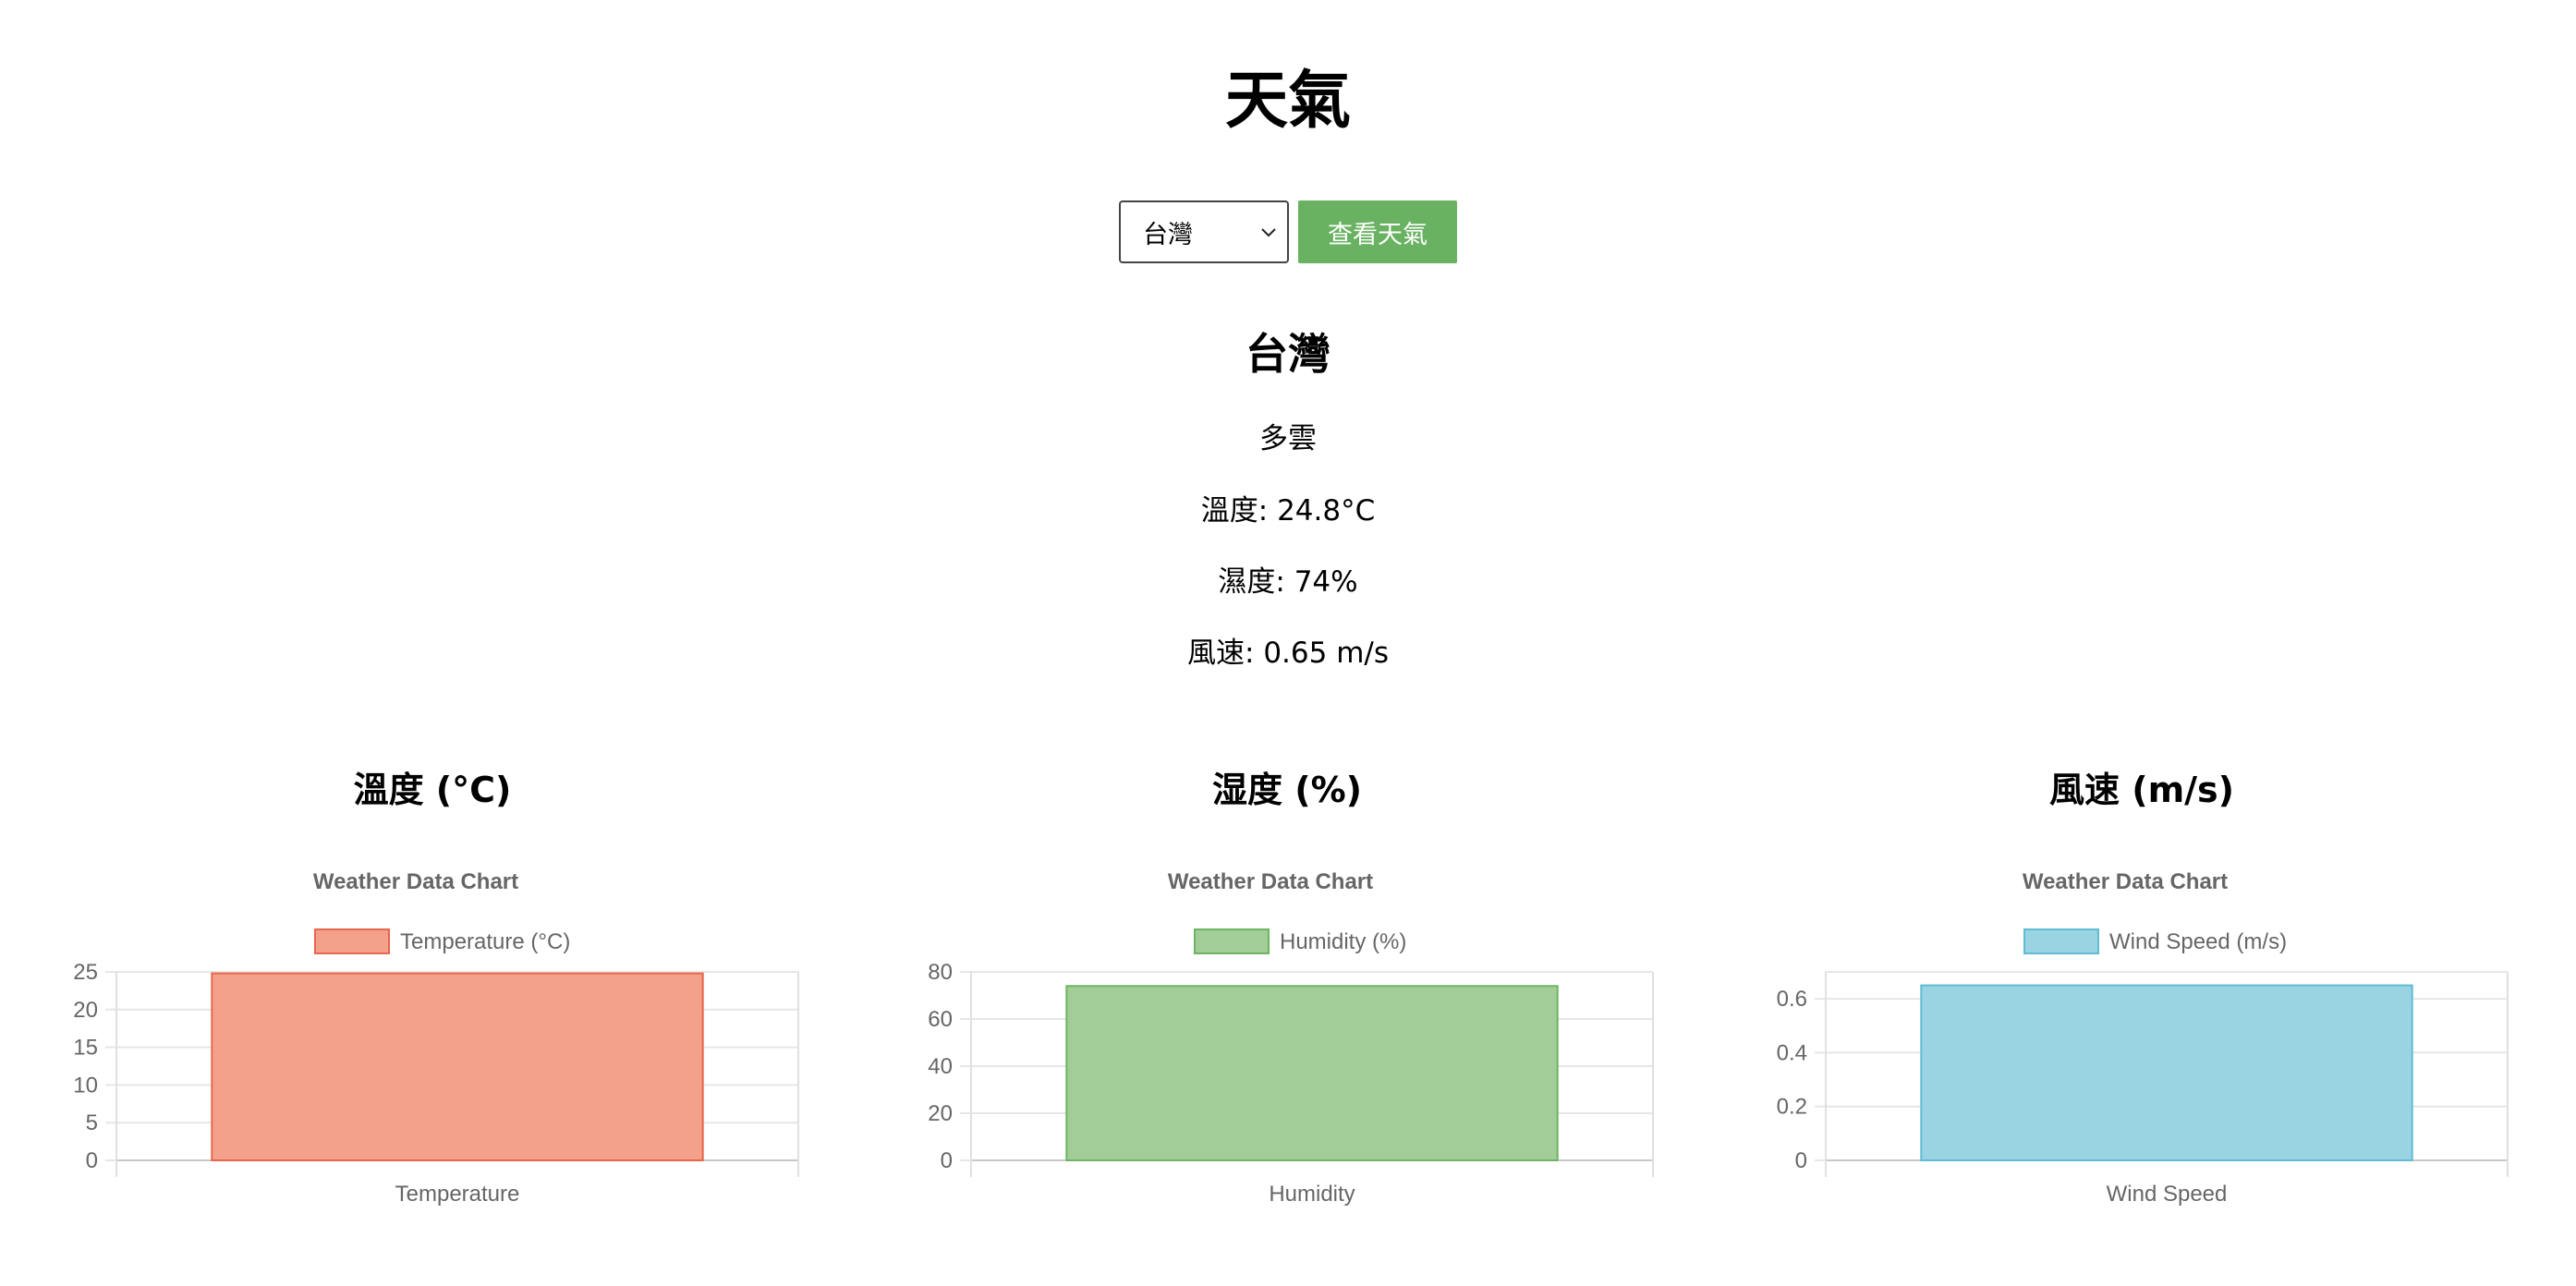  I want to click on city-select-value: 台灣, so click(1168, 234).